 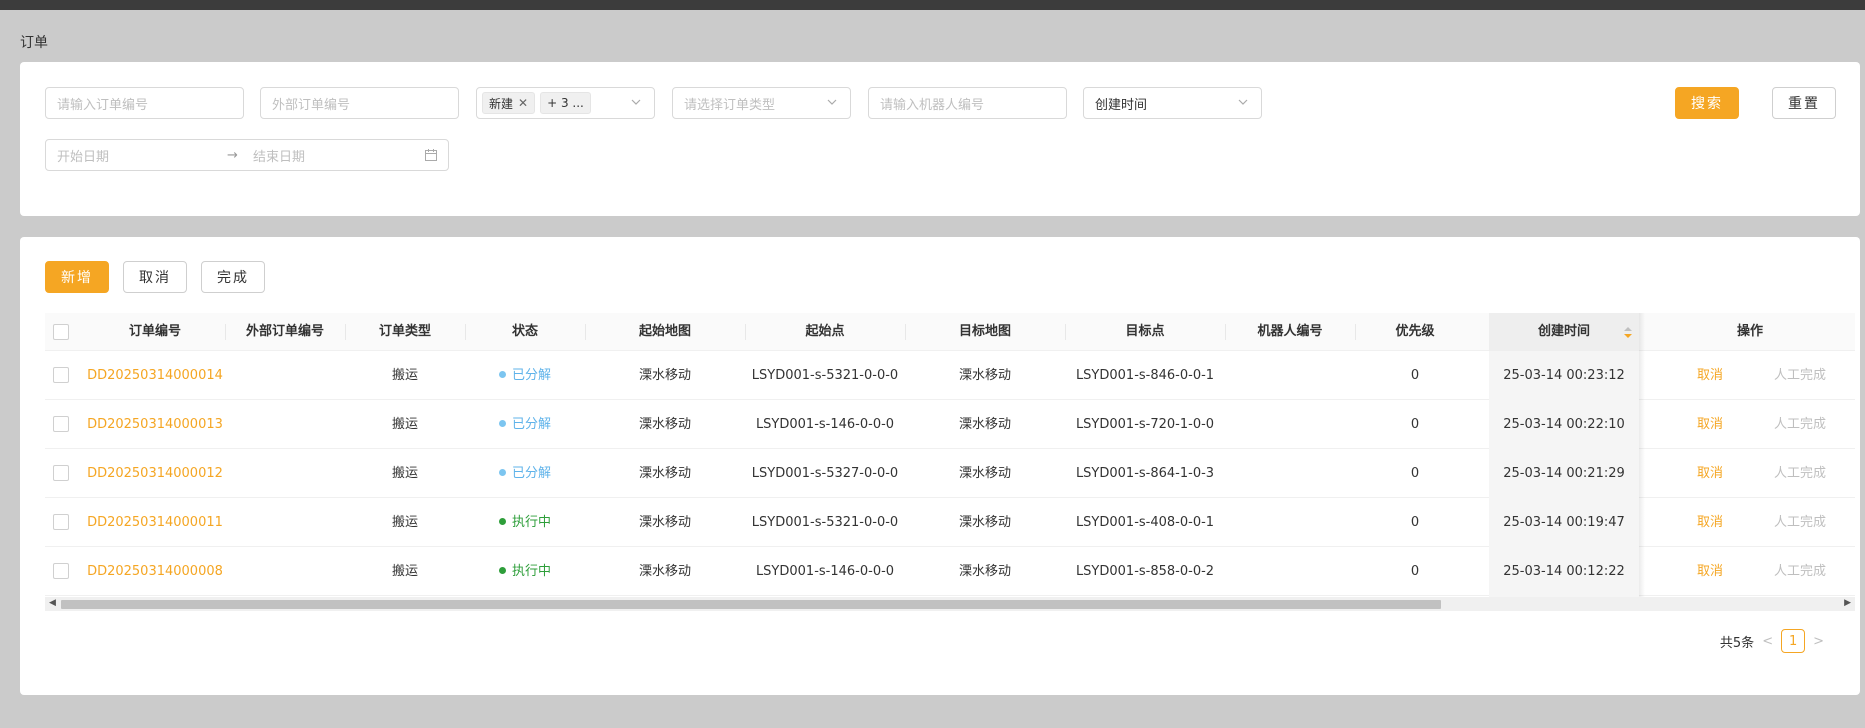 I want to click on scrollbar-thumb, so click(x=751, y=604).